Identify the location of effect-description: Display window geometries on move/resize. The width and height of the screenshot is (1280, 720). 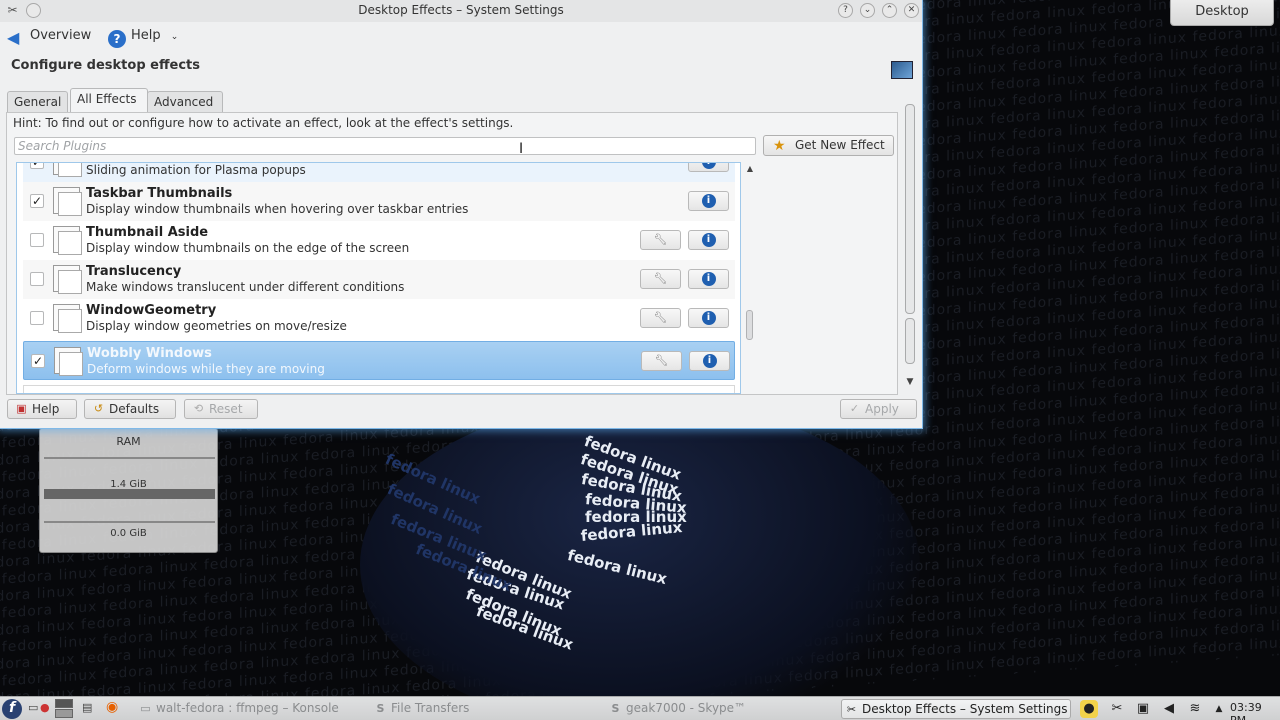
(216, 326).